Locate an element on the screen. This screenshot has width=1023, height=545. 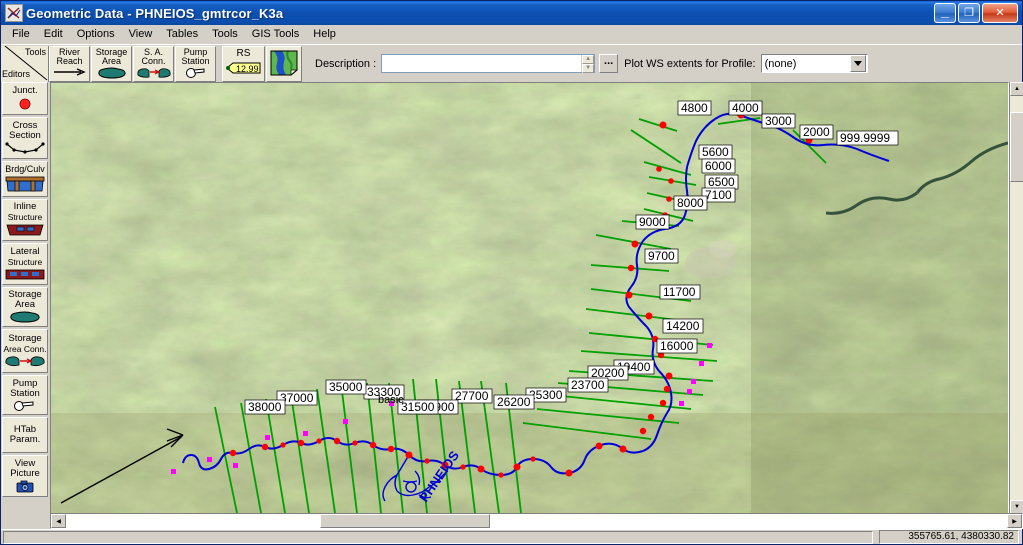
sidebar-item-junction: Junct. is located at coordinates (25, 98).